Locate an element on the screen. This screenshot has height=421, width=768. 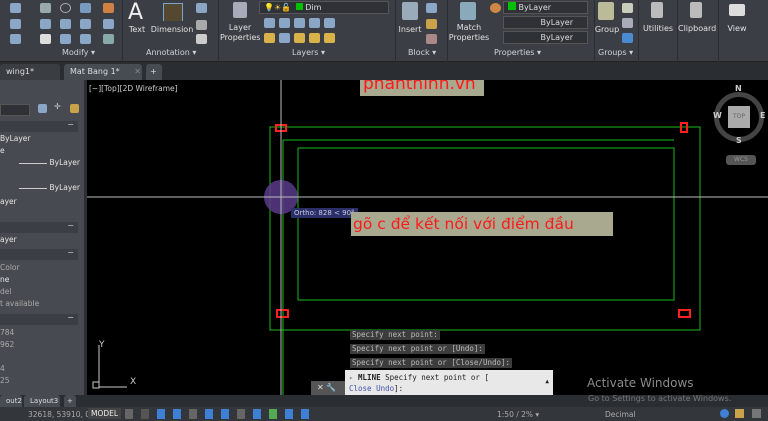
compass-w: W is located at coordinates (717, 115).